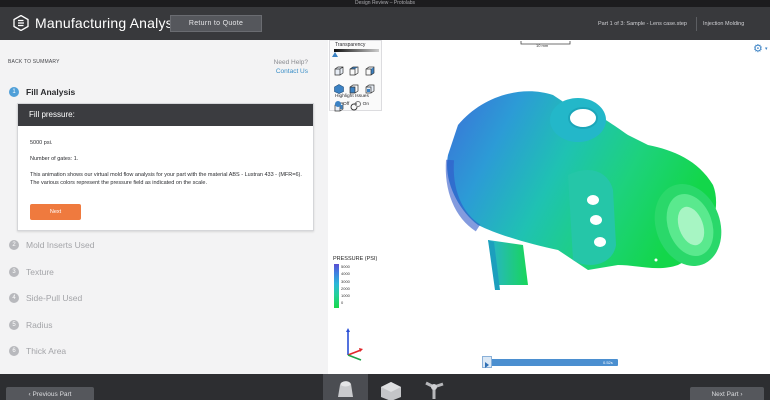 The image size is (770, 400). Describe the element at coordinates (356, 50) in the screenshot. I see `transparency-slider` at that location.